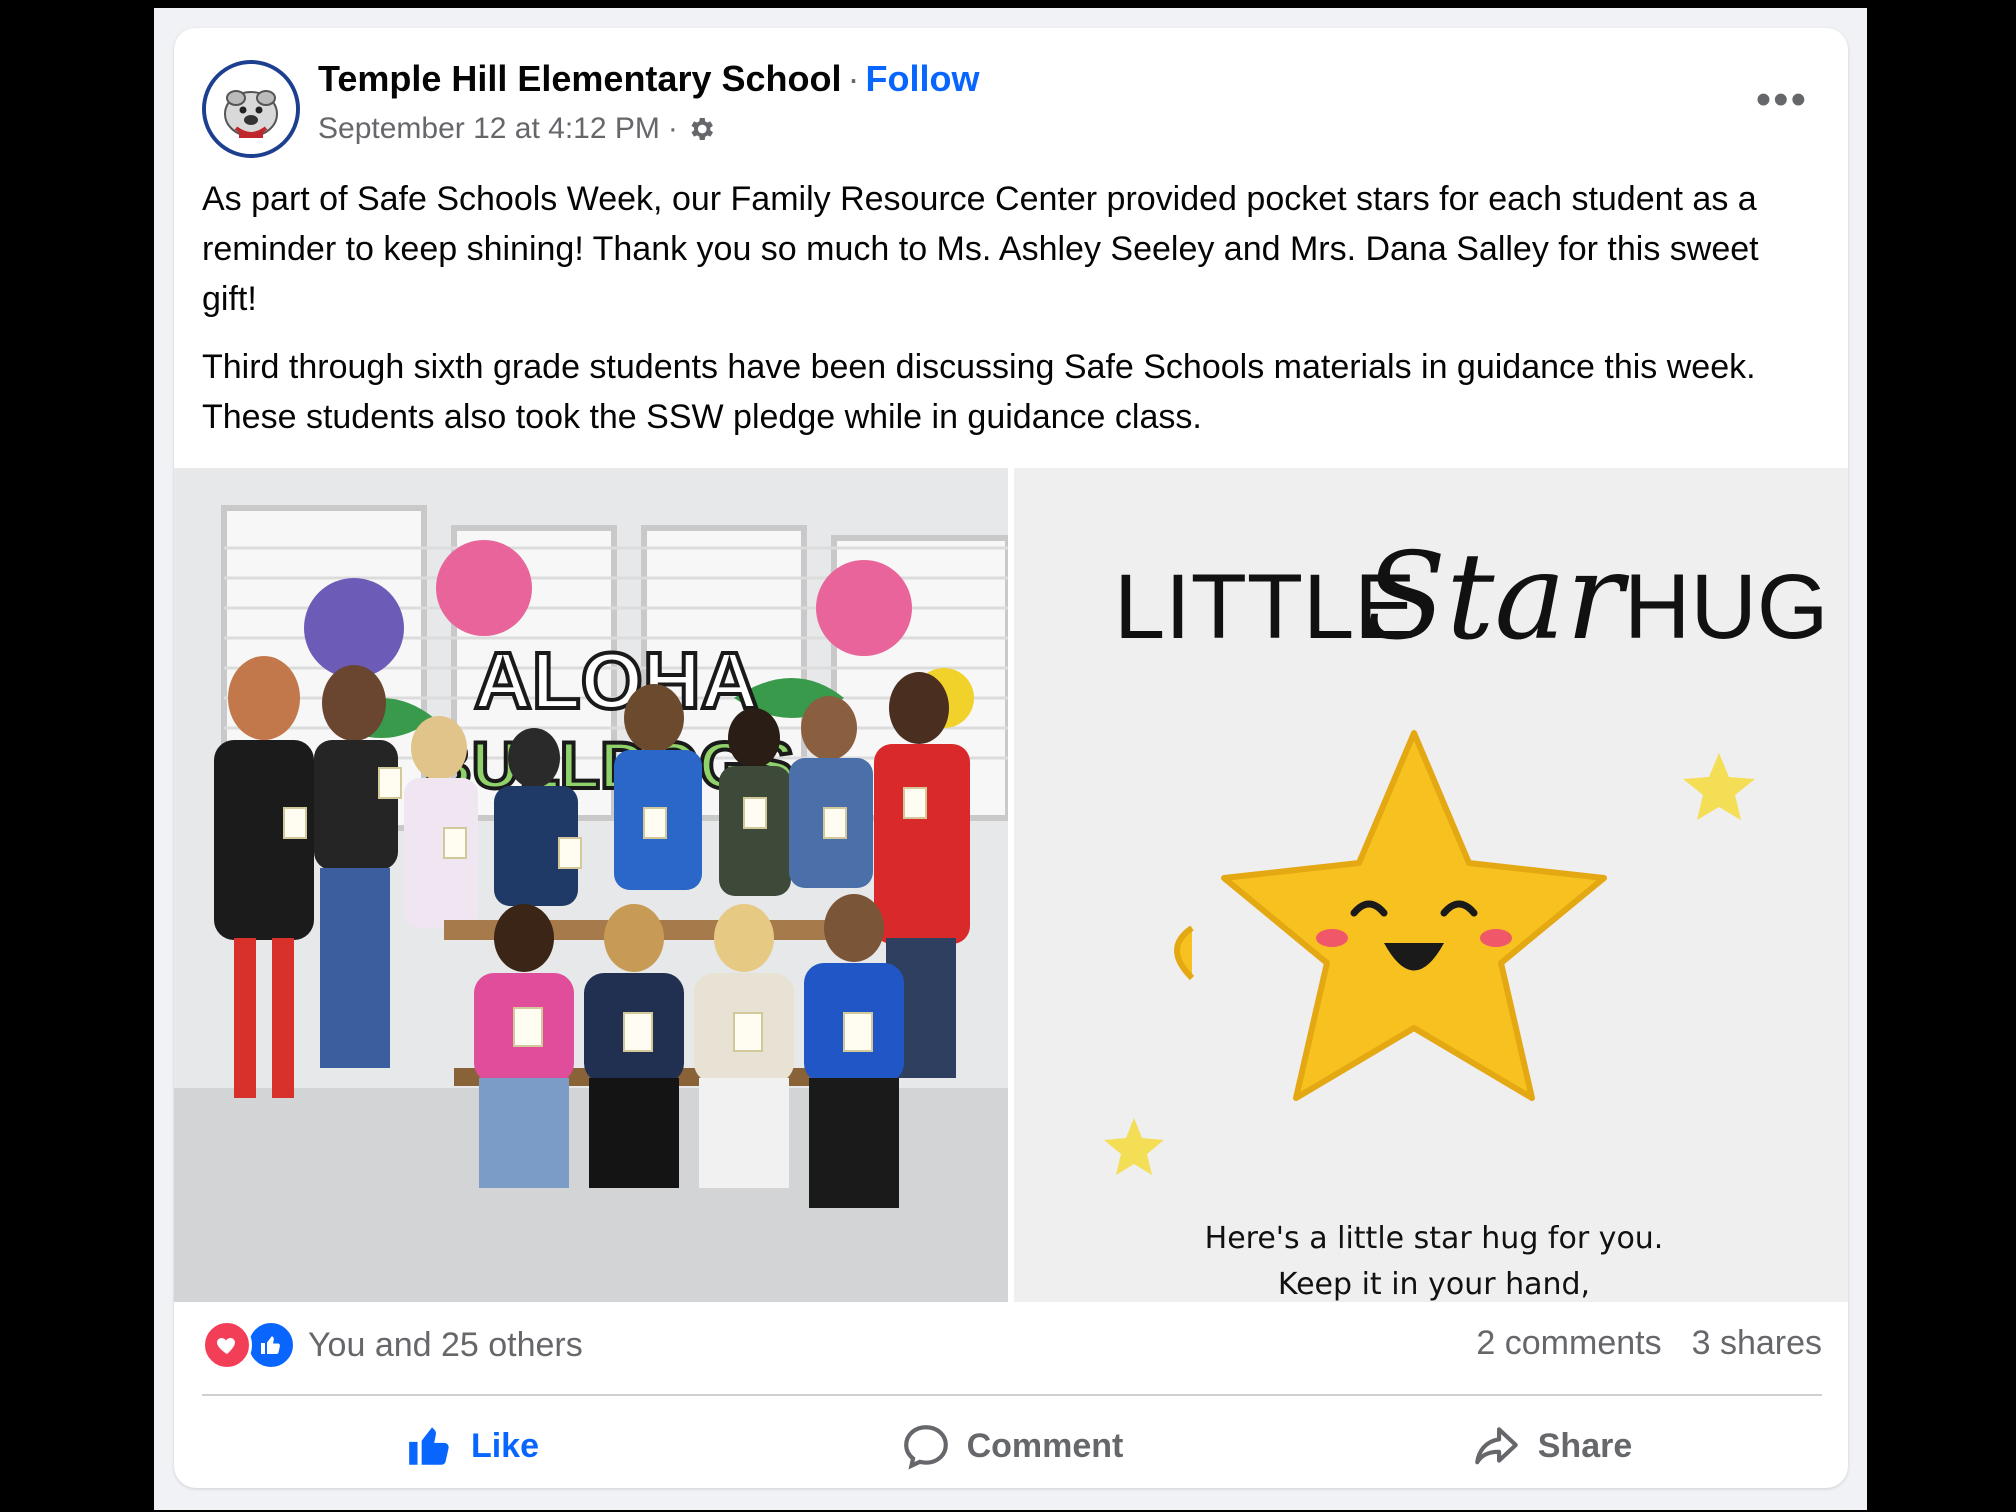 Image resolution: width=2016 pixels, height=1512 pixels. What do you see at coordinates (1568, 1343) in the screenshot?
I see `comments-count: 2 comments` at bounding box center [1568, 1343].